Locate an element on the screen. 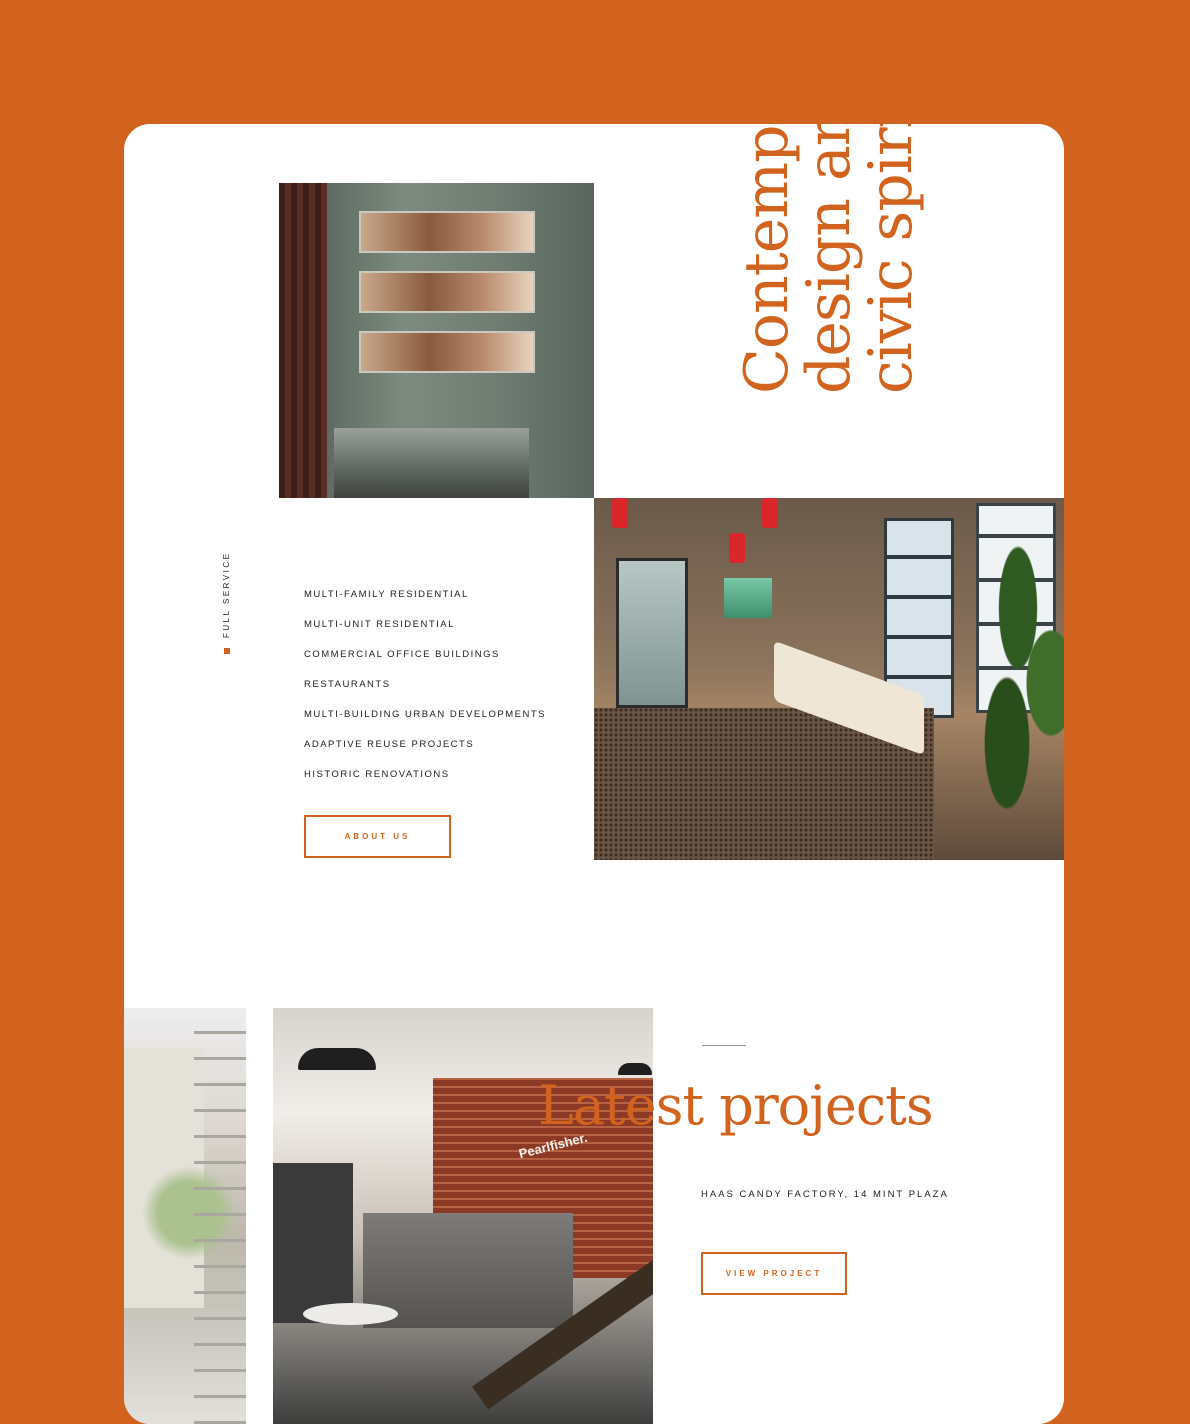 This screenshot has width=1190, height=1424. headline-line-2: design and is located at coordinates (829, 259).